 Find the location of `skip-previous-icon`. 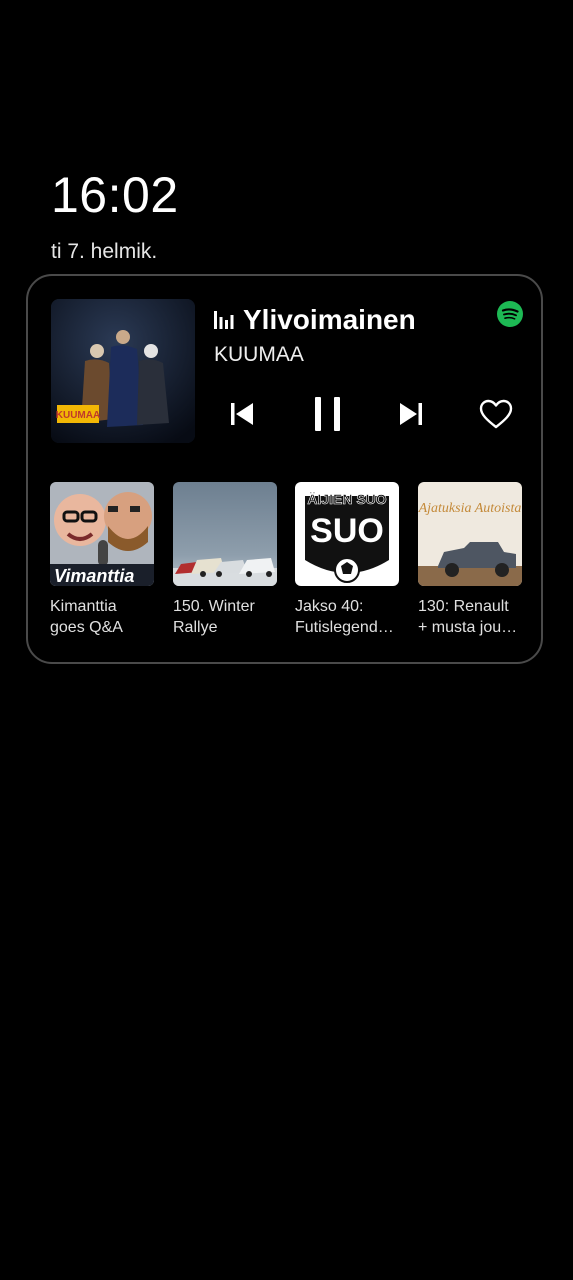

skip-previous-icon is located at coordinates (242, 414).